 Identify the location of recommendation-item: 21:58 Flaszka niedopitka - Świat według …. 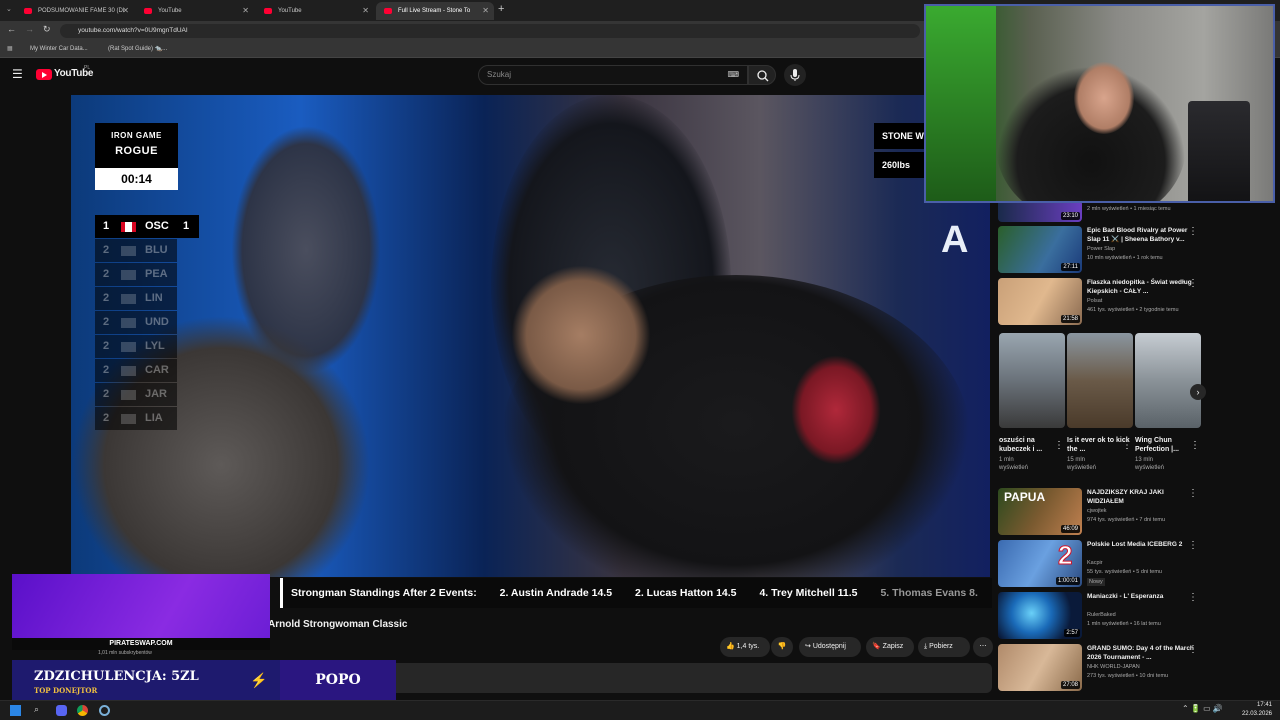
(1101, 302).